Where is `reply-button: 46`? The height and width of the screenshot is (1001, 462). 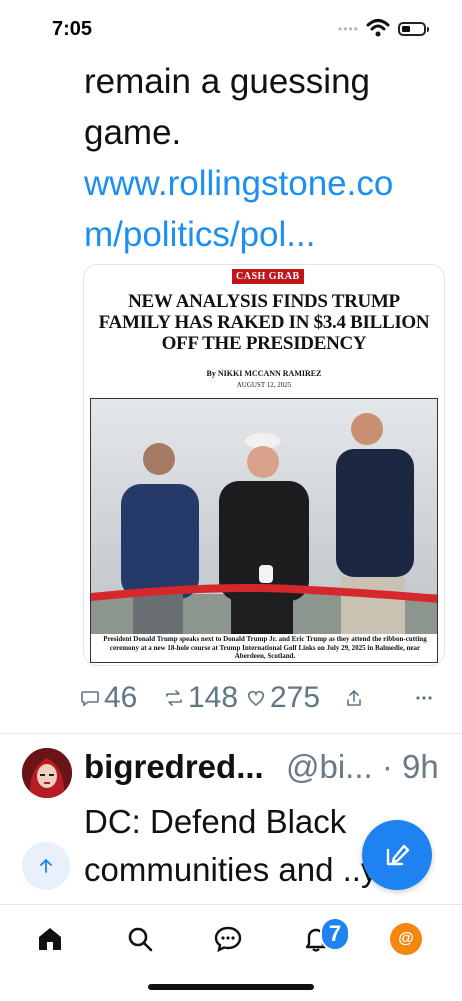 reply-button: 46 is located at coordinates (108, 698).